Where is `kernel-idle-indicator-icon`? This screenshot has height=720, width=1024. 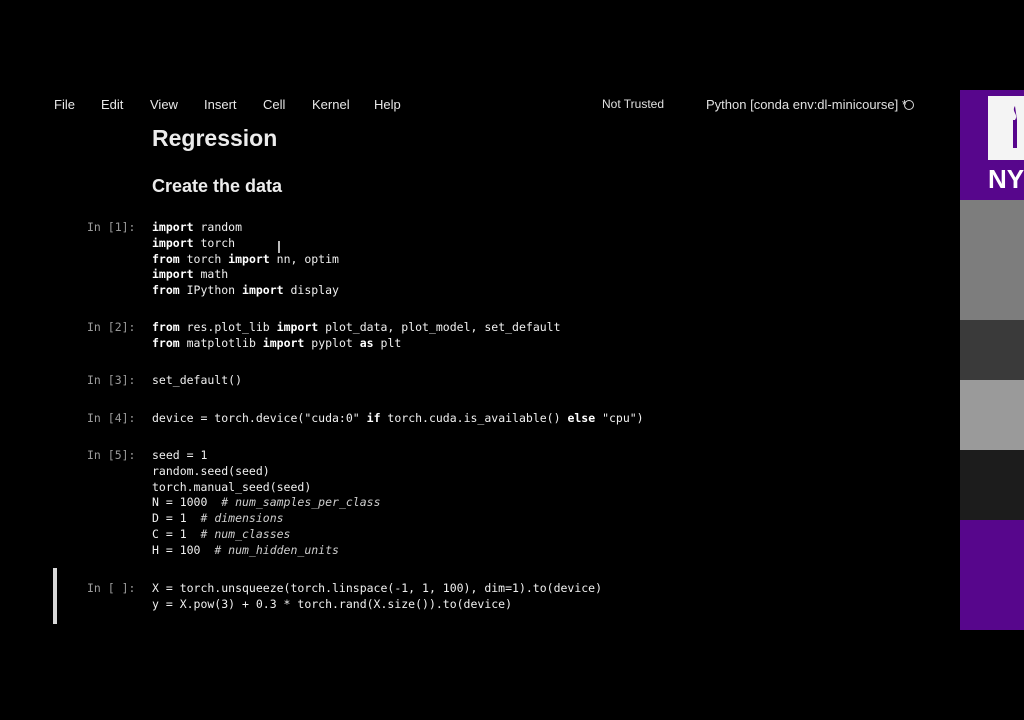
kernel-idle-indicator-icon is located at coordinates (909, 105).